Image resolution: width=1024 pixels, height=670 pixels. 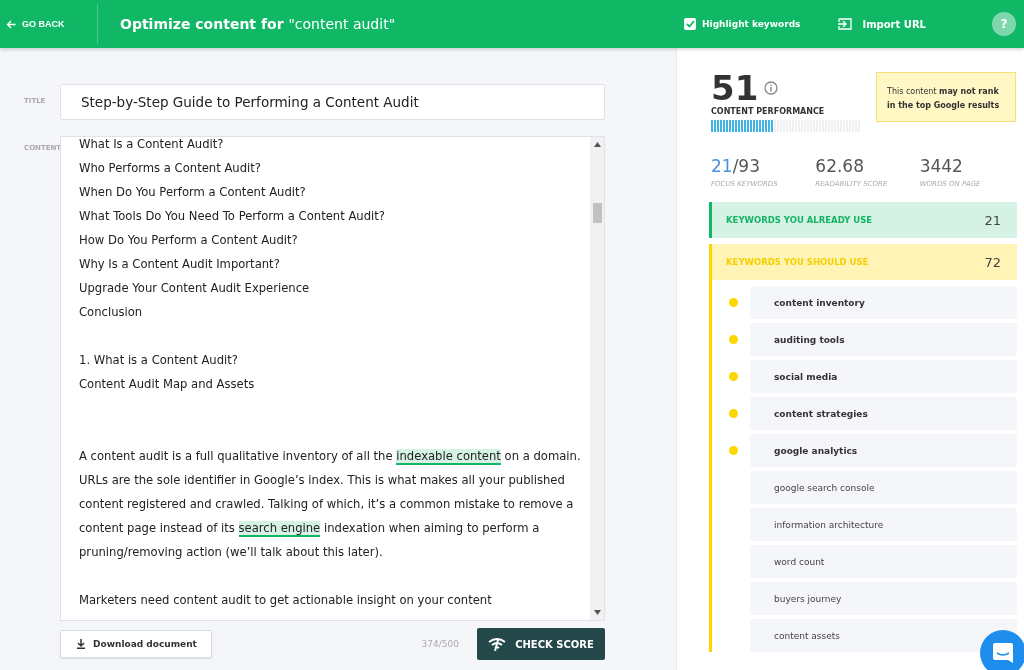 What do you see at coordinates (232, 216) in the screenshot?
I see `paragraph: What Tools Do You Need To Perform a Content Audit?` at bounding box center [232, 216].